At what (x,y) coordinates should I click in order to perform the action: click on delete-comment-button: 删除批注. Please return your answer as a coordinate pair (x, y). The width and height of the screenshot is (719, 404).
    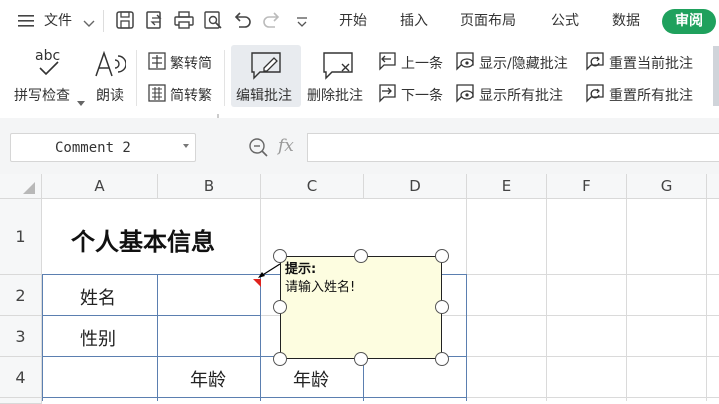
    Looking at the image, I should click on (335, 95).